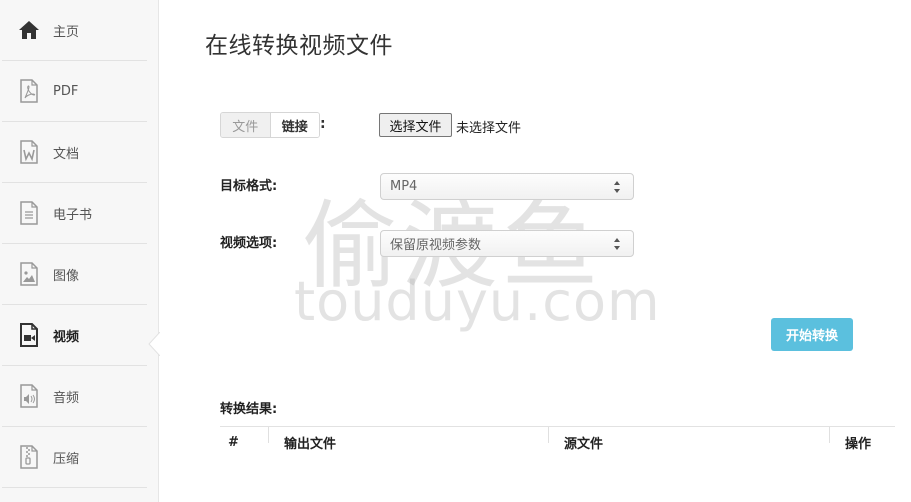 The width and height of the screenshot is (911, 502). Describe the element at coordinates (29, 213) in the screenshot. I see `ebook-file-icon` at that location.